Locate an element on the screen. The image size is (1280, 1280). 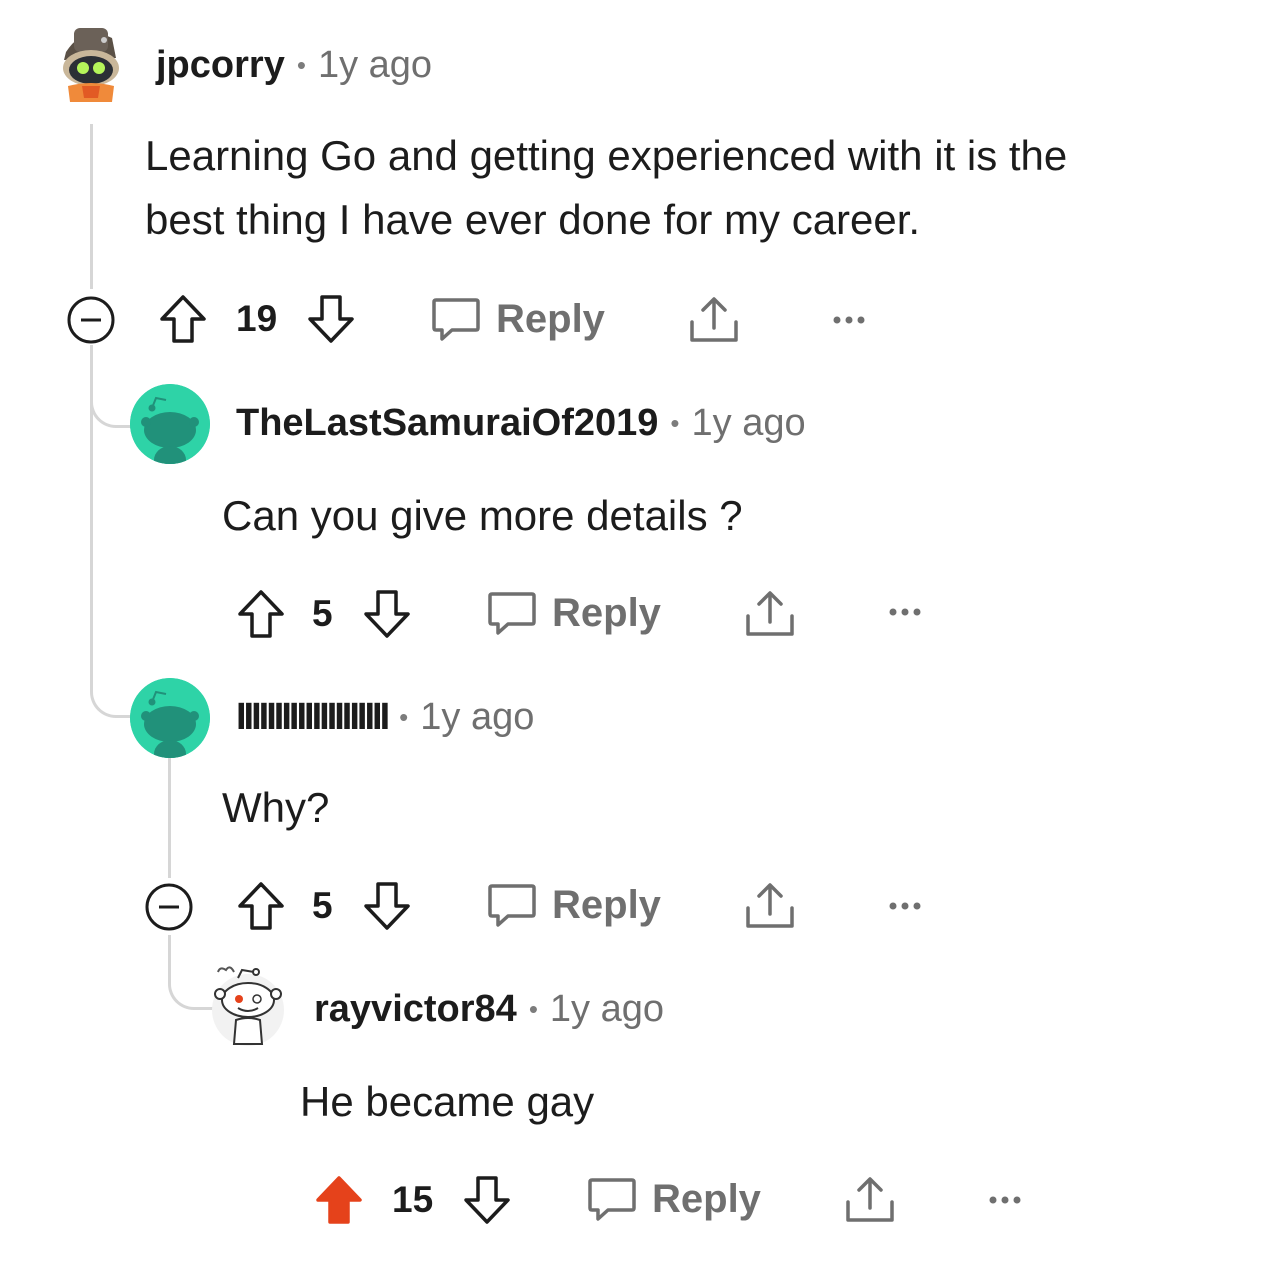
snoo-outline-avatar-icon is located at coordinates (248, 1006).